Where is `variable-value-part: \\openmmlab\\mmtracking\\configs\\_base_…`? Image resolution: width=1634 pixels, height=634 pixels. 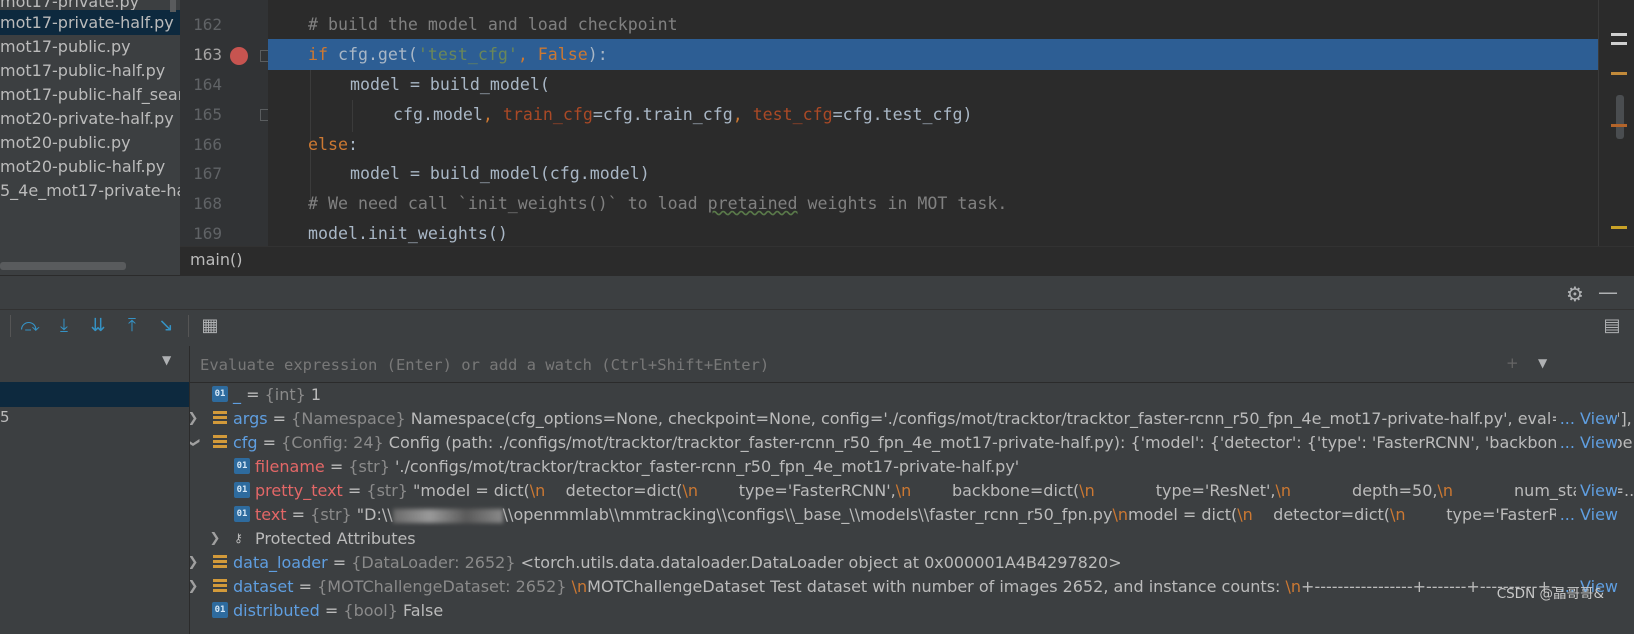
variable-value-part: \\openmmlab\\mmtracking\\configs\\_base_… is located at coordinates (807, 514).